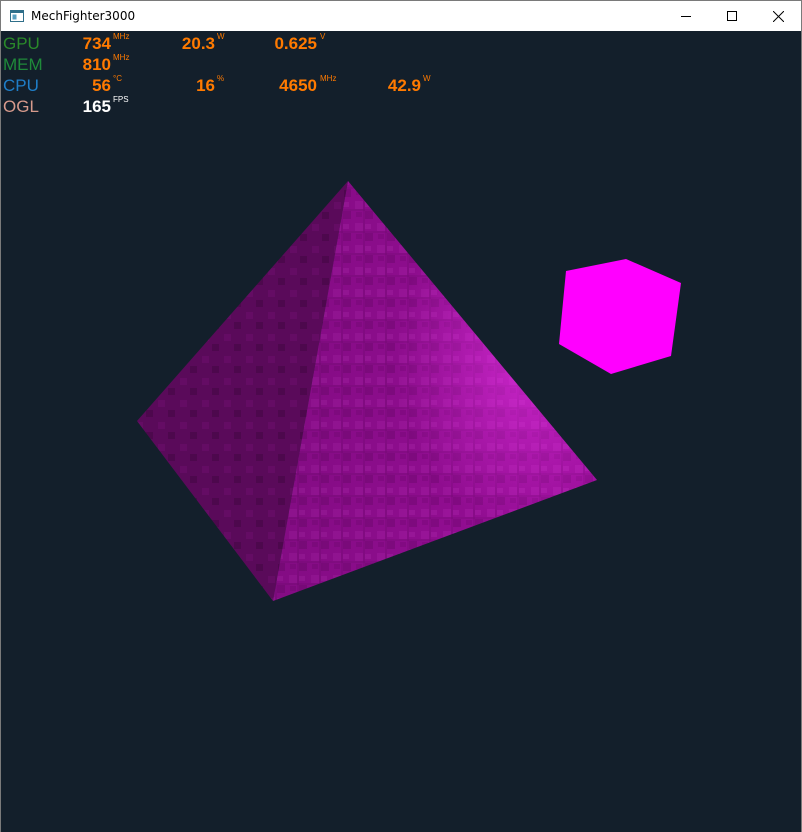 The height and width of the screenshot is (832, 802). Describe the element at coordinates (221, 36) in the screenshot. I see `gpu-power-unit: W` at that location.